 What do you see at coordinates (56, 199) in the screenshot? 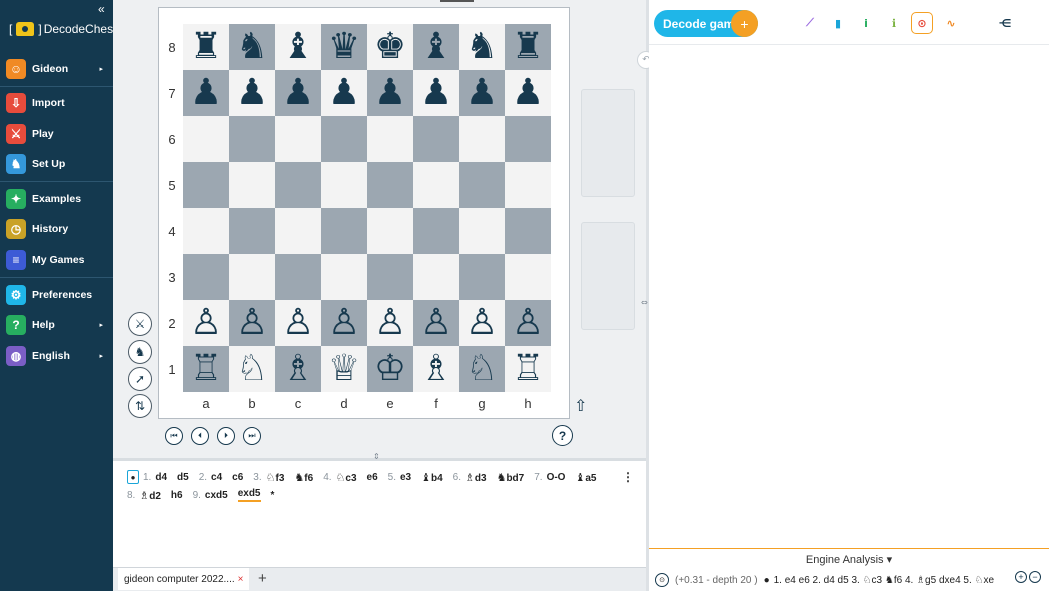
I see `sidebar-item-examples: ✦ Examples` at bounding box center [56, 199].